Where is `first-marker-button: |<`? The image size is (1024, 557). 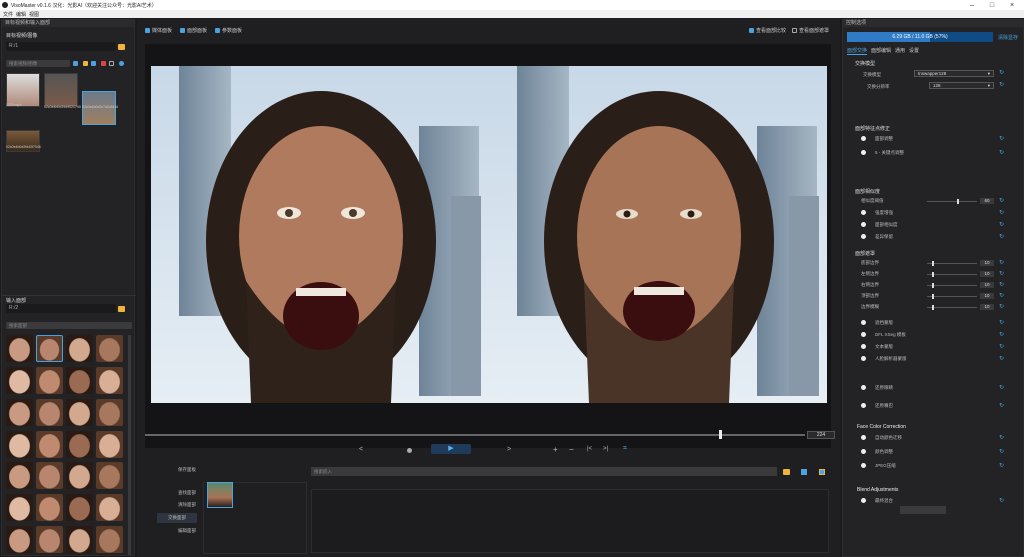
first-marker-button: |< is located at coordinates (589, 449).